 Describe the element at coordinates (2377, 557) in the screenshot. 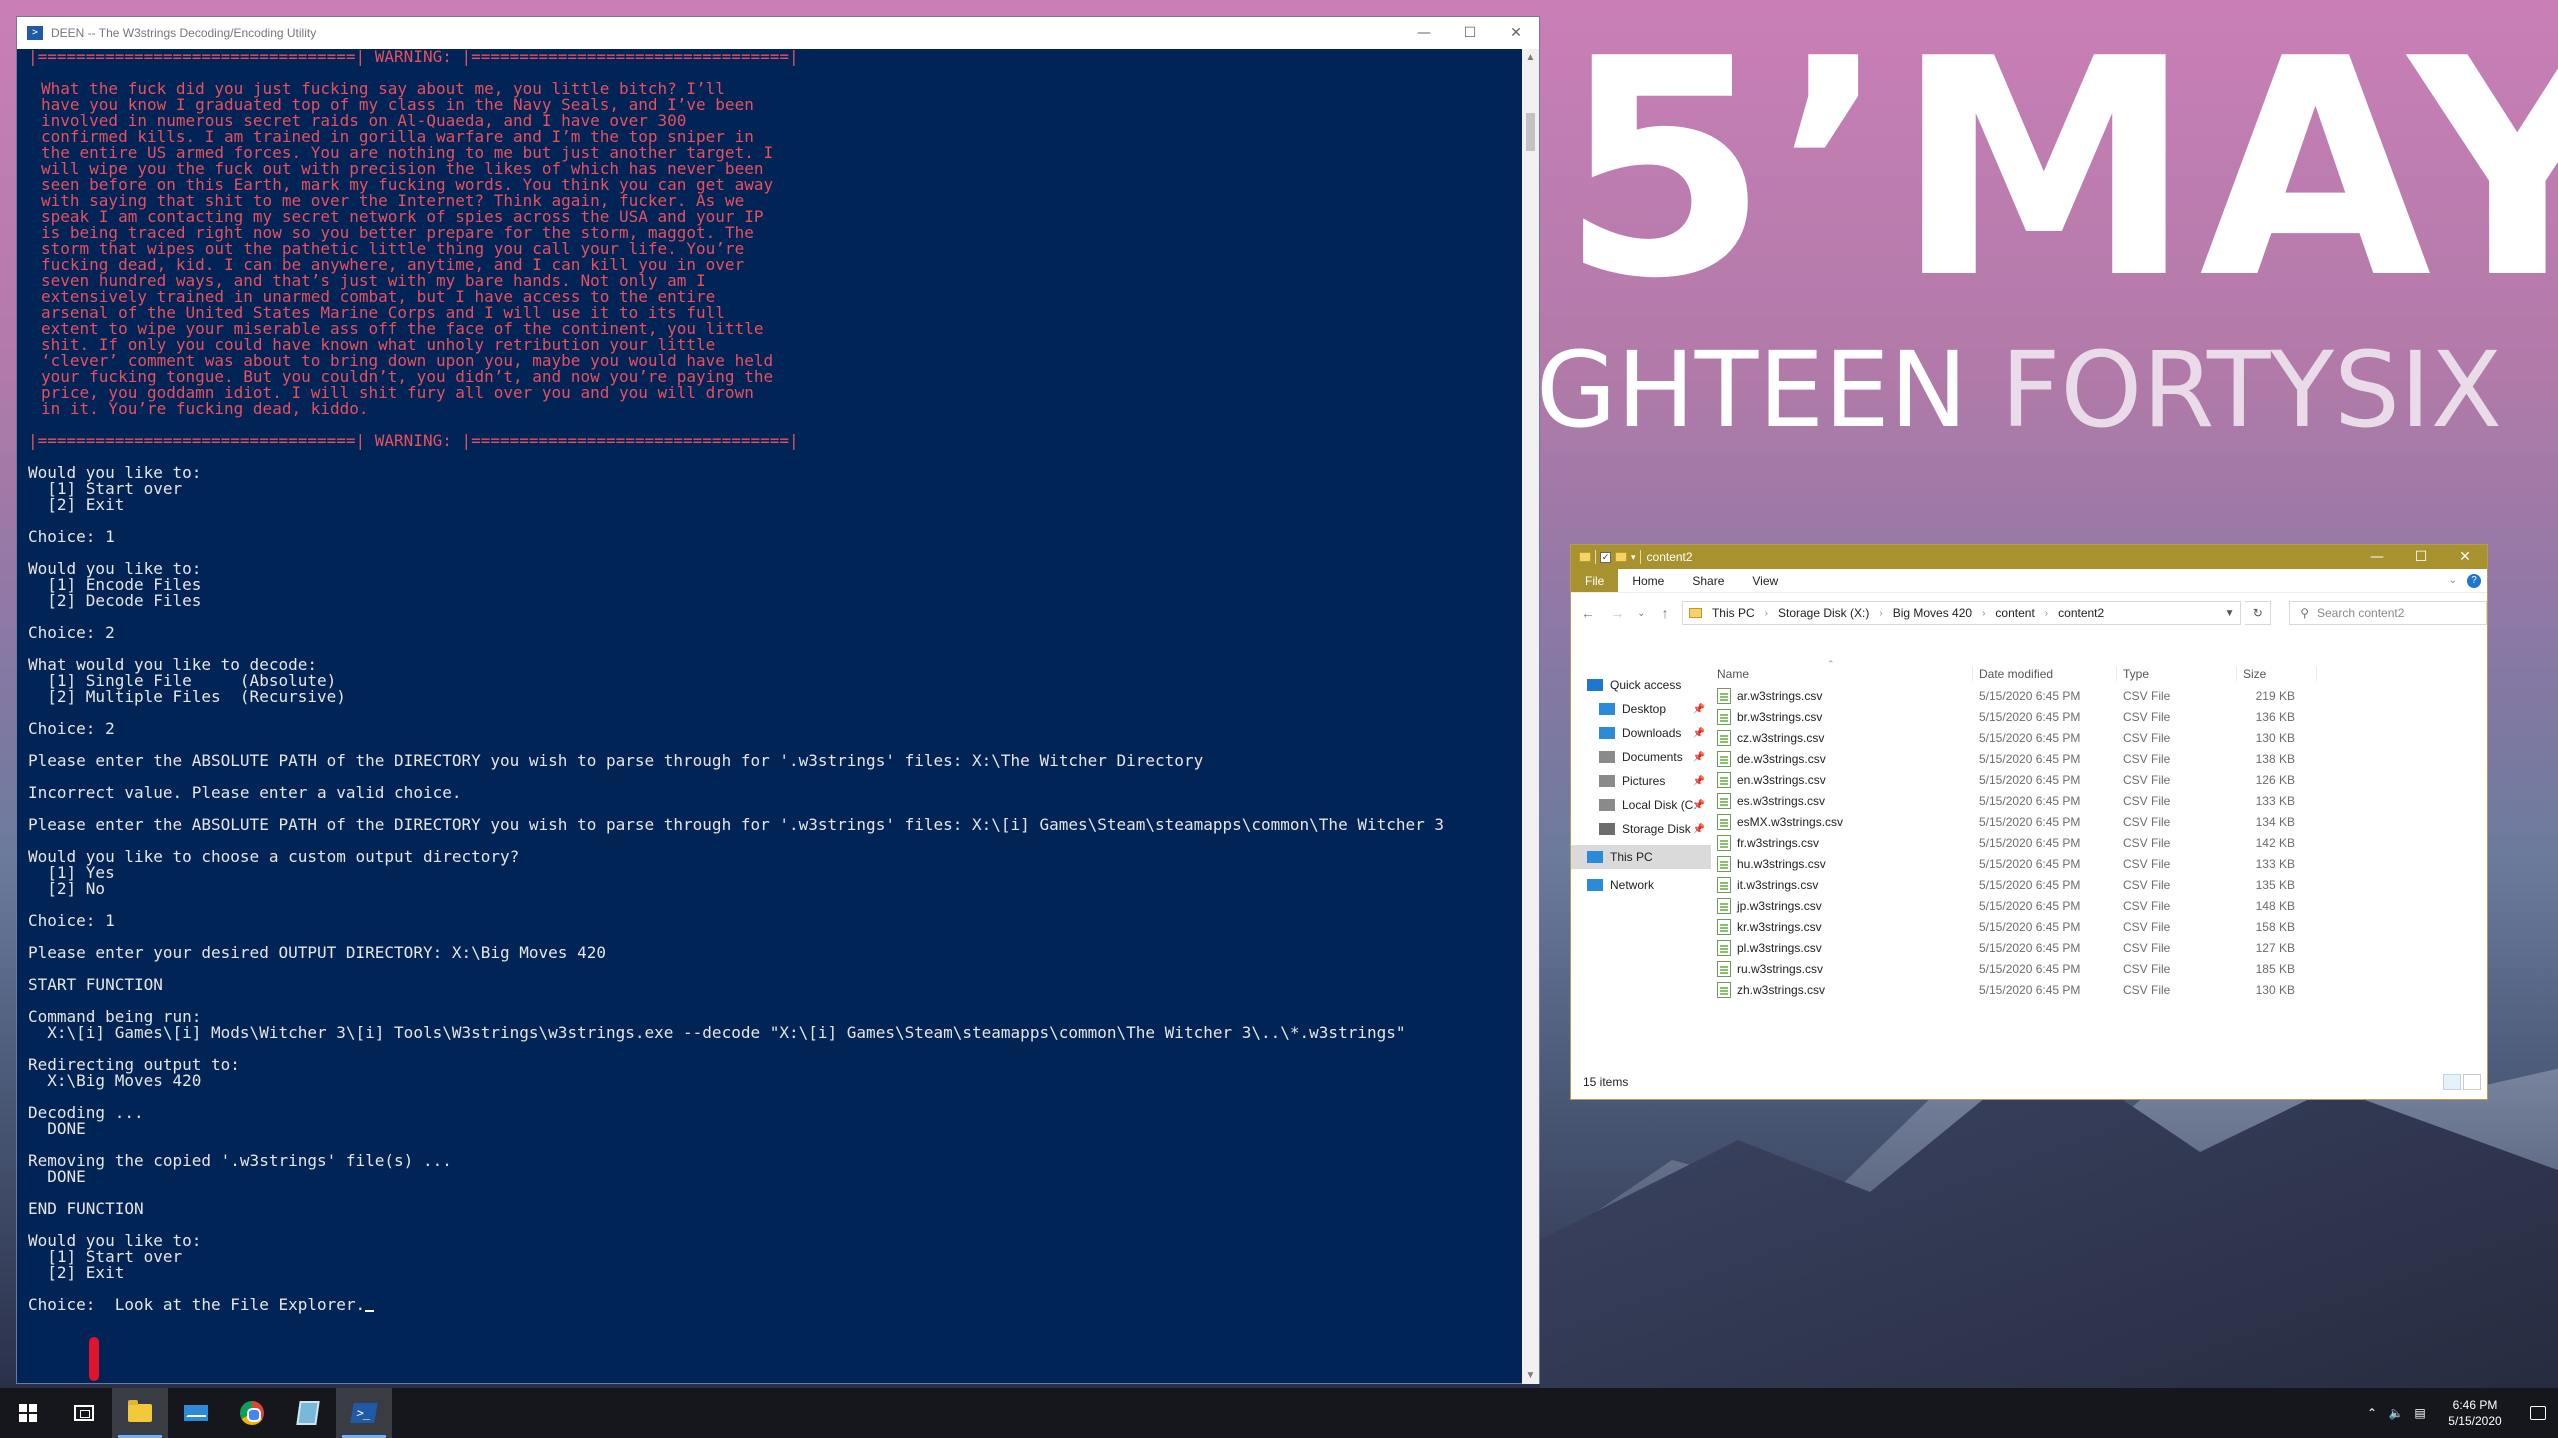

I see `explorer-minimize-button: —` at that location.